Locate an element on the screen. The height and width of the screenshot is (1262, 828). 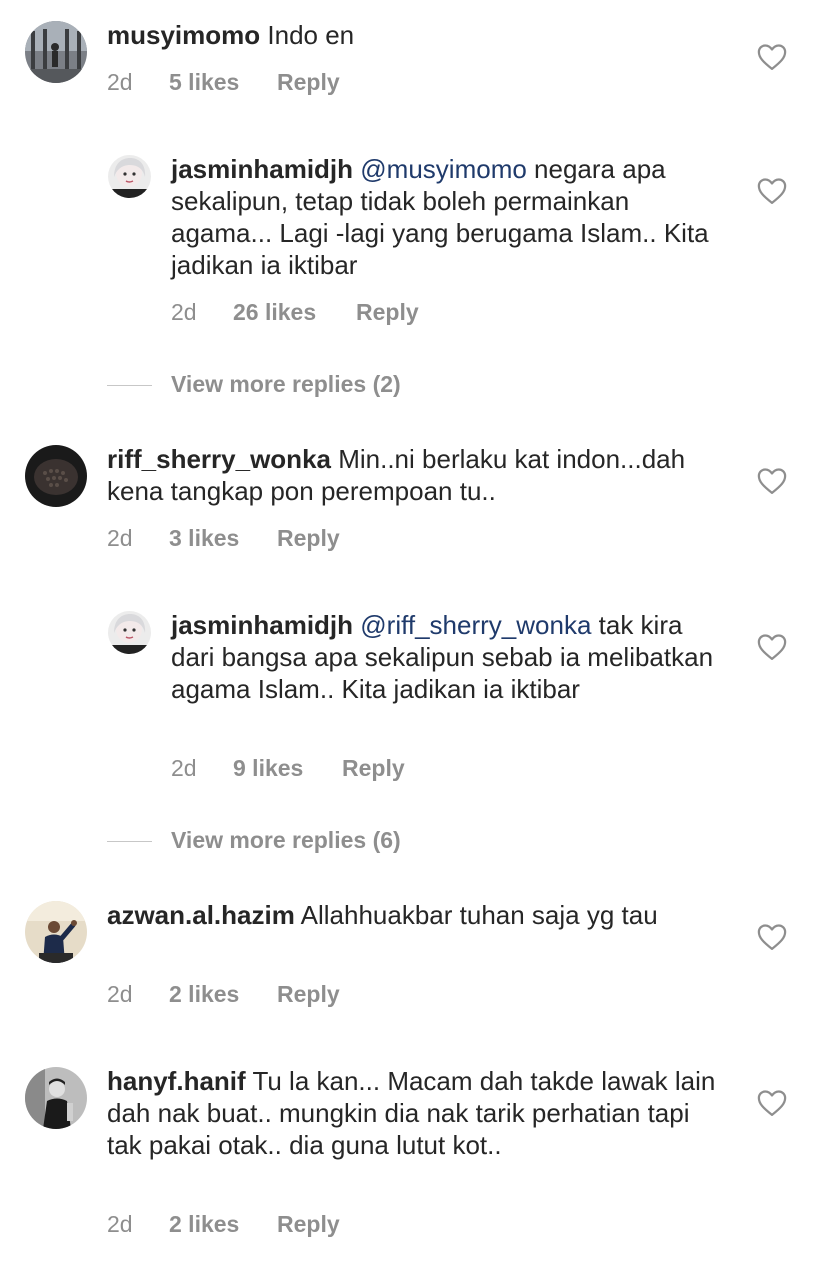
username: riff_sherry_wonka is located at coordinates (219, 459).